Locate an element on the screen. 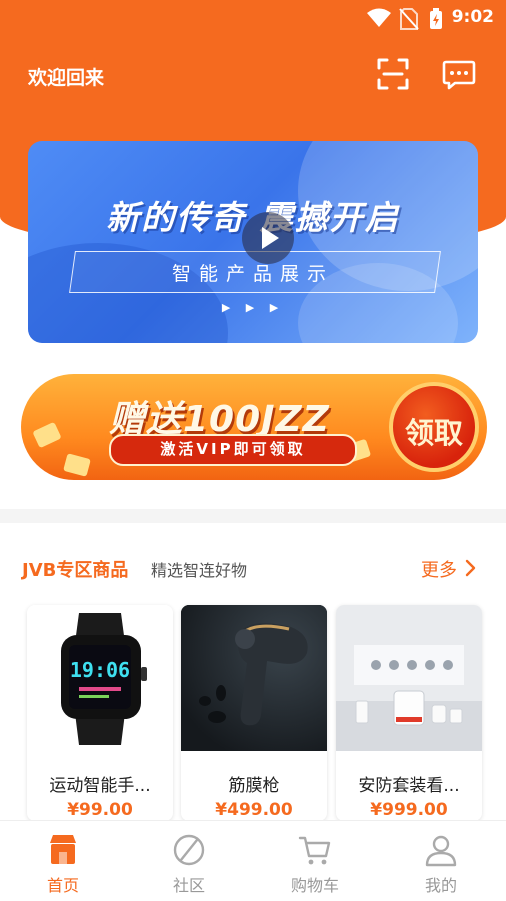 The image size is (506, 901). product-card: 筋膜枪 ¥499.00 is located at coordinates (254, 713).